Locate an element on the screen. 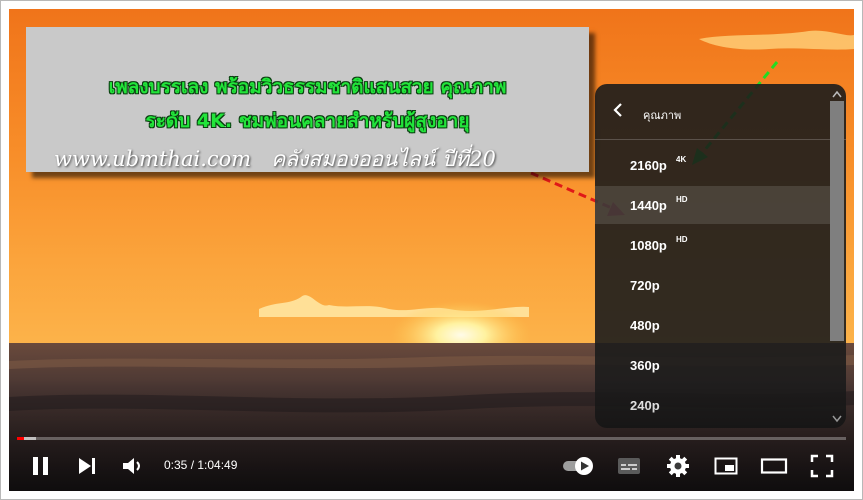 The height and width of the screenshot is (500, 863). scrollbar-thumb is located at coordinates (837, 221).